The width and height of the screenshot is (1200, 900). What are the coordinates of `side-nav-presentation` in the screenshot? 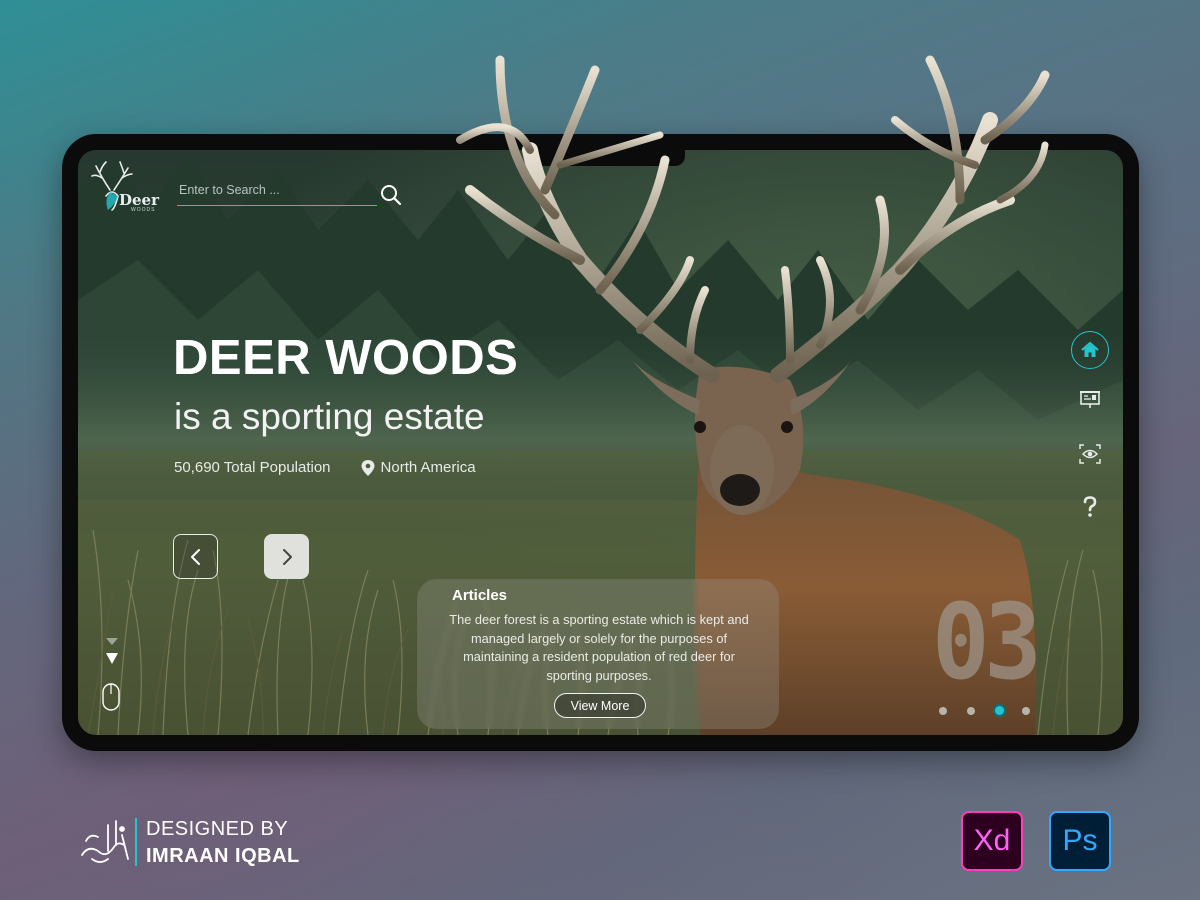 It's located at (1090, 400).